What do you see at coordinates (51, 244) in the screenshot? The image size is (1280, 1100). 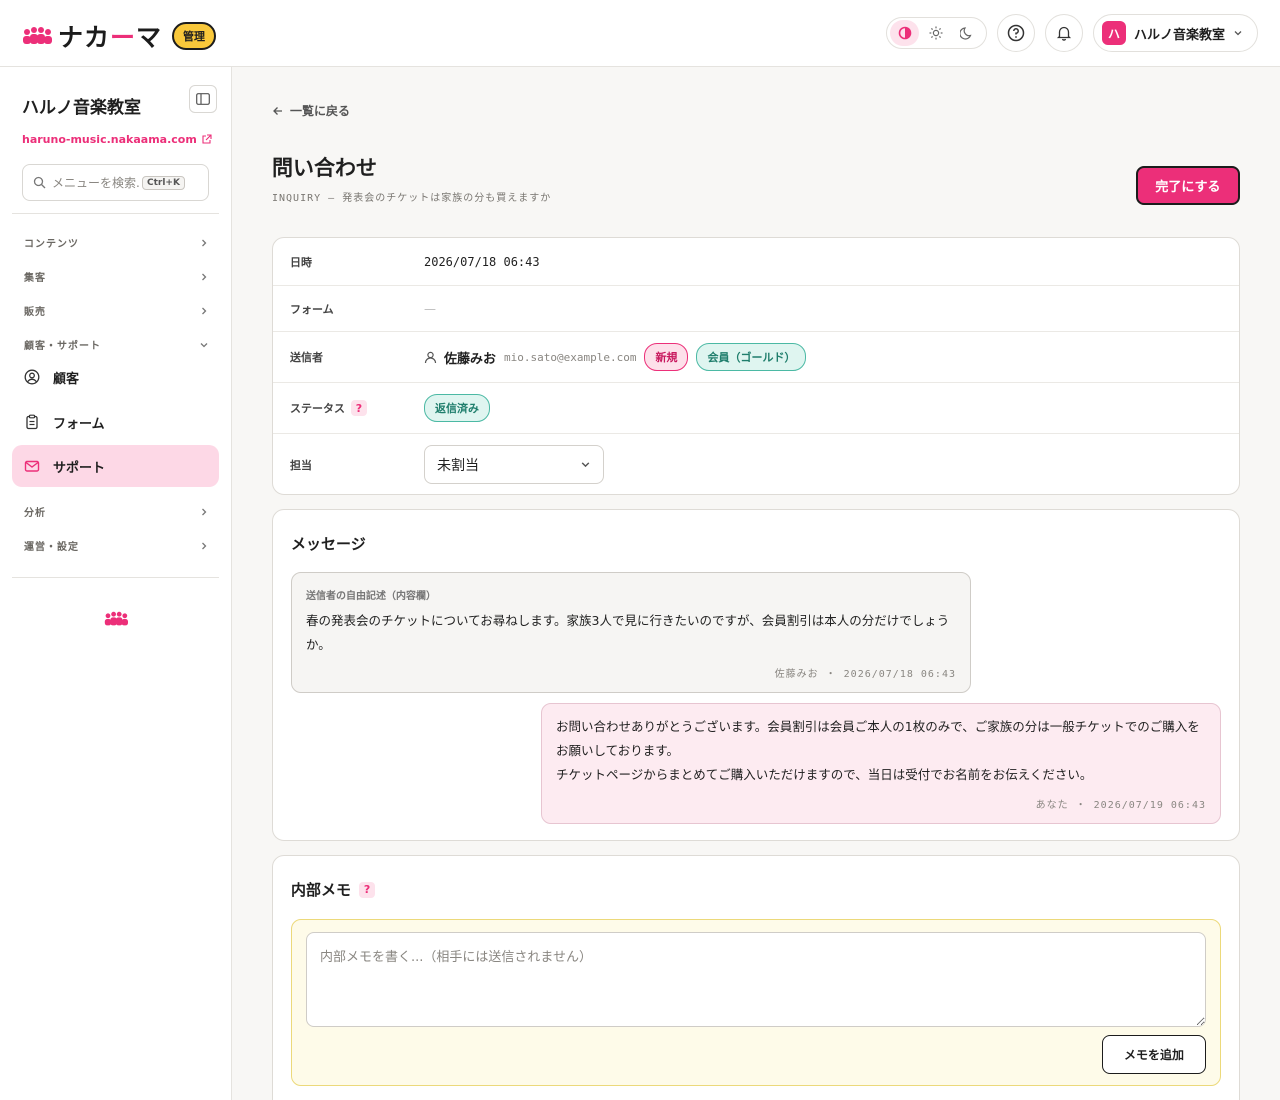 I see `nav-group-label: コンテンツ` at bounding box center [51, 244].